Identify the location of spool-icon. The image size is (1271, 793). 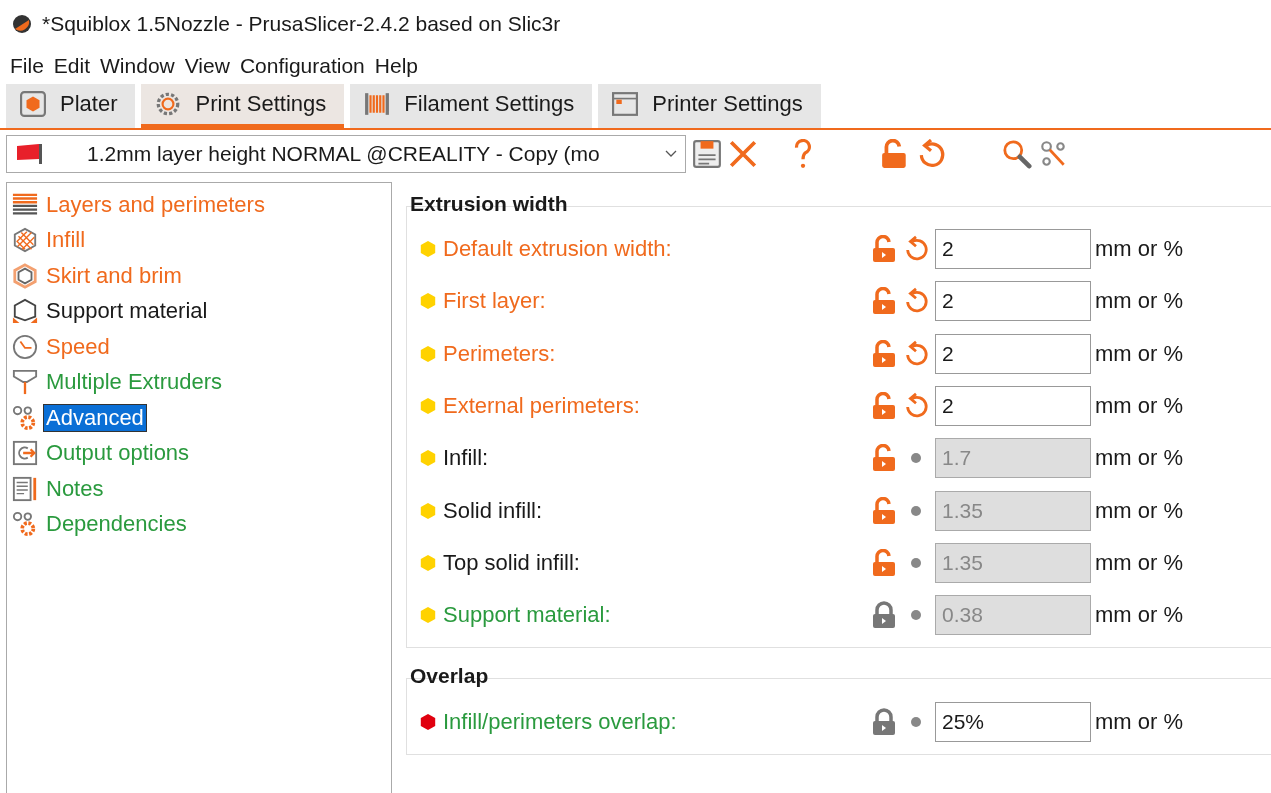
(377, 104).